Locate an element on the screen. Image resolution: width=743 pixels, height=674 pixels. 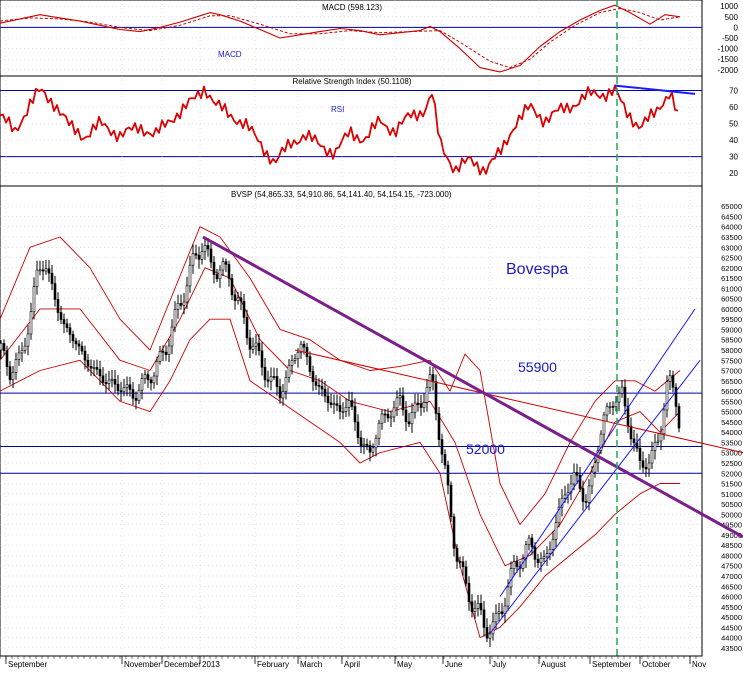
price-tick-label: 55000 is located at coordinates (731, 412).